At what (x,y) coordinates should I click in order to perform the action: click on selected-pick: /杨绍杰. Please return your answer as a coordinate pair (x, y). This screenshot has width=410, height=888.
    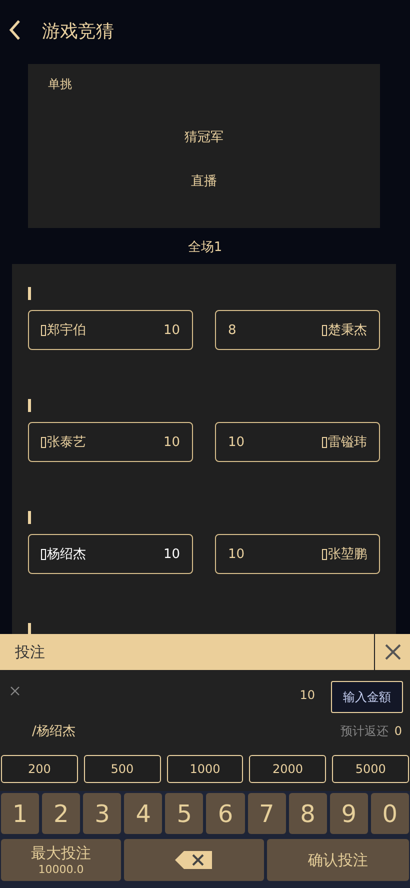
    Looking at the image, I should click on (54, 731).